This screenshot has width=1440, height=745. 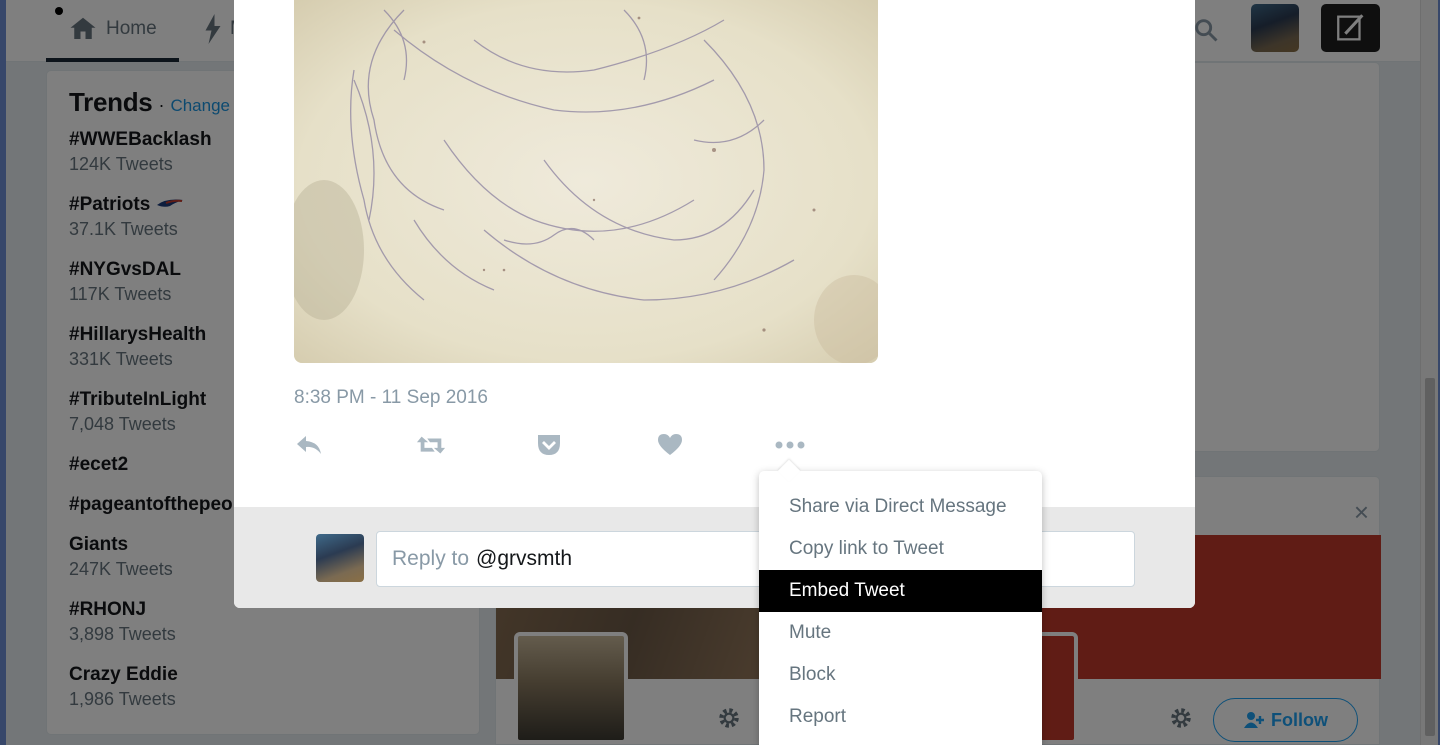 I want to click on reply-placeholder: Reply to, so click(x=431, y=558).